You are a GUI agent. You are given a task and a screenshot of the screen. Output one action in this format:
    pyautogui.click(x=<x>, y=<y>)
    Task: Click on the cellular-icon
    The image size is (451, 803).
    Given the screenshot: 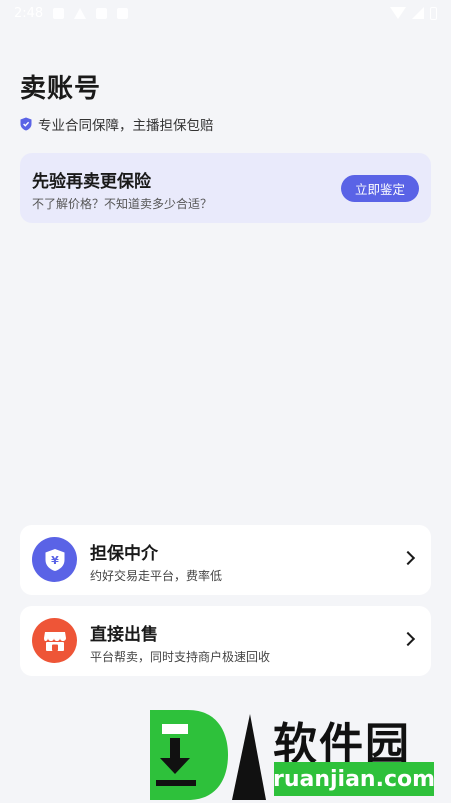 What is the action you would take?
    pyautogui.click(x=418, y=13)
    